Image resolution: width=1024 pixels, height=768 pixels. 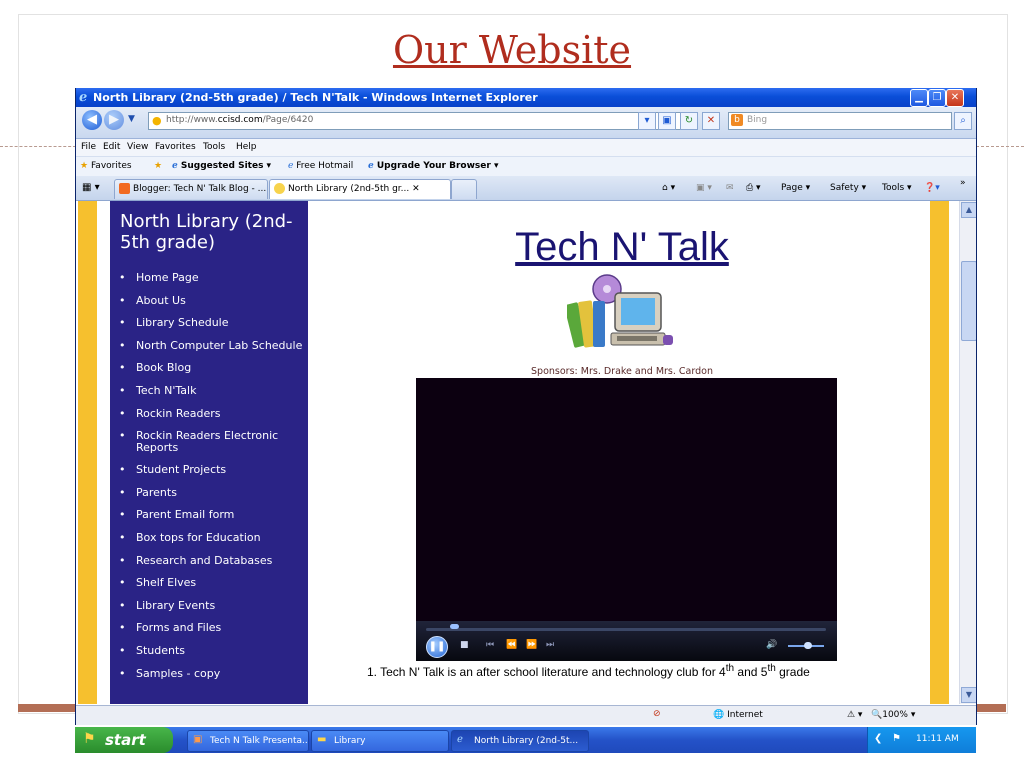 What do you see at coordinates (212, 351) in the screenshot?
I see `sidebar-item-lab-schedule: North Computer Lab Schedule` at bounding box center [212, 351].